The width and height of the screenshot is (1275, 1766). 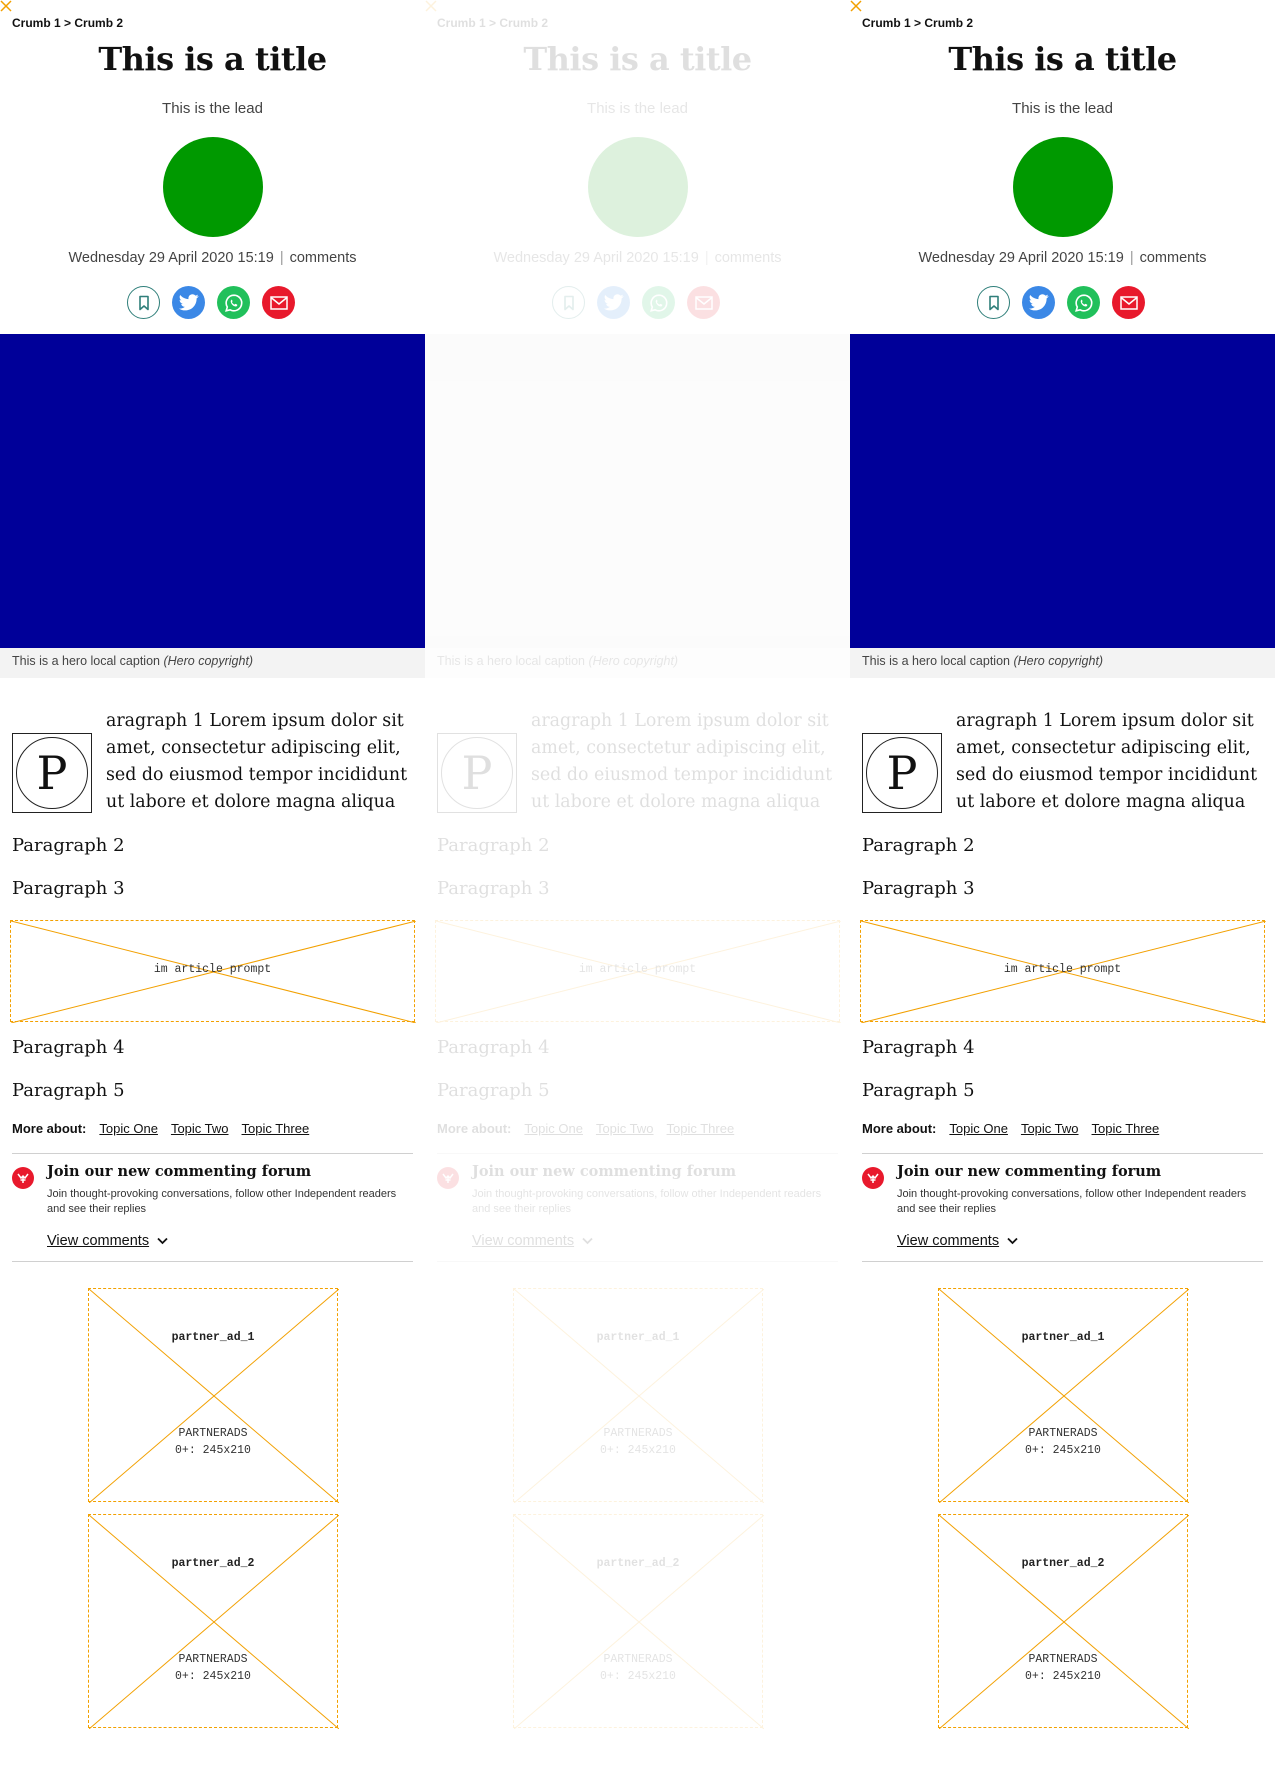 What do you see at coordinates (511, 661) in the screenshot?
I see `hero-caption-text: This is a hero local caption` at bounding box center [511, 661].